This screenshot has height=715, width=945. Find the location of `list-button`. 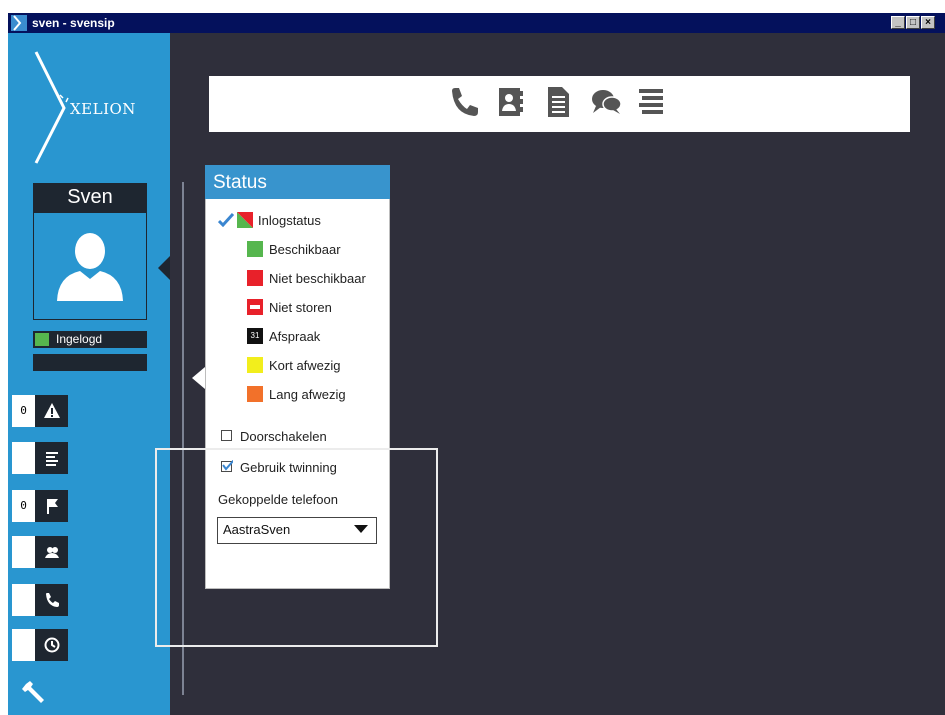

list-button is located at coordinates (51, 458).